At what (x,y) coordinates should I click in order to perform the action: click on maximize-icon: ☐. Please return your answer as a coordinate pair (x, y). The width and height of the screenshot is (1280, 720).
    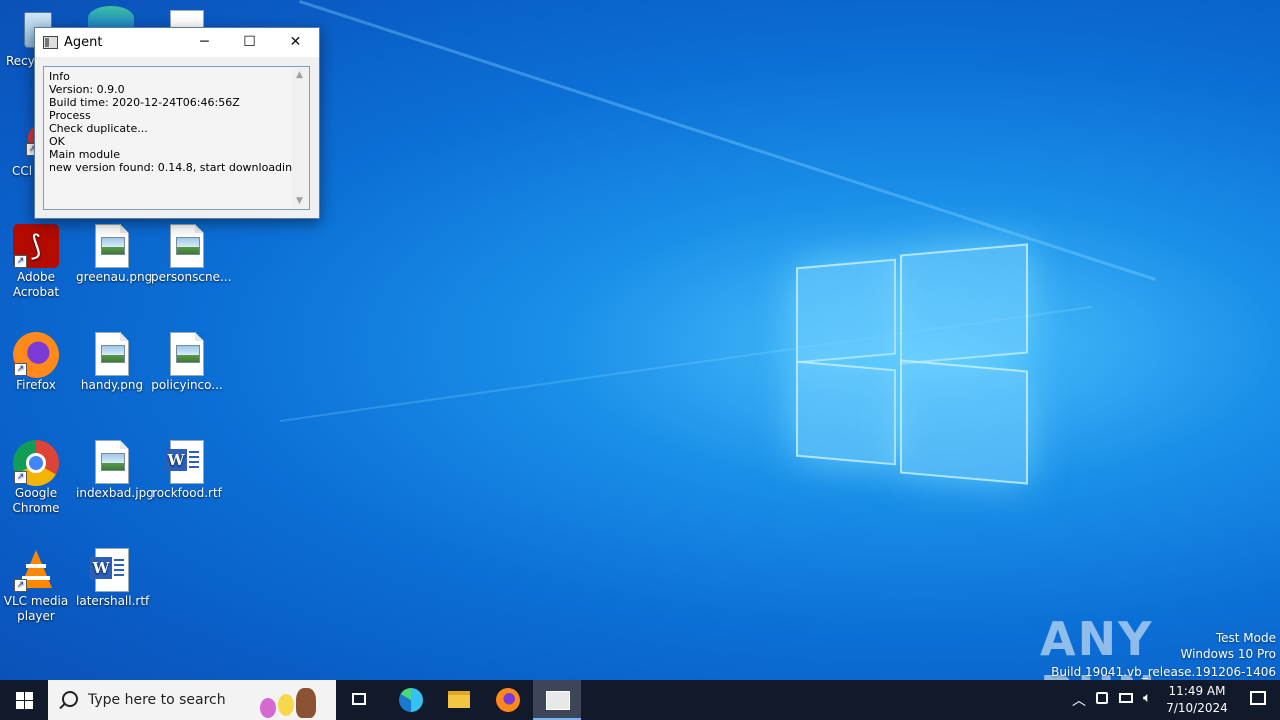
    Looking at the image, I should click on (249, 42).